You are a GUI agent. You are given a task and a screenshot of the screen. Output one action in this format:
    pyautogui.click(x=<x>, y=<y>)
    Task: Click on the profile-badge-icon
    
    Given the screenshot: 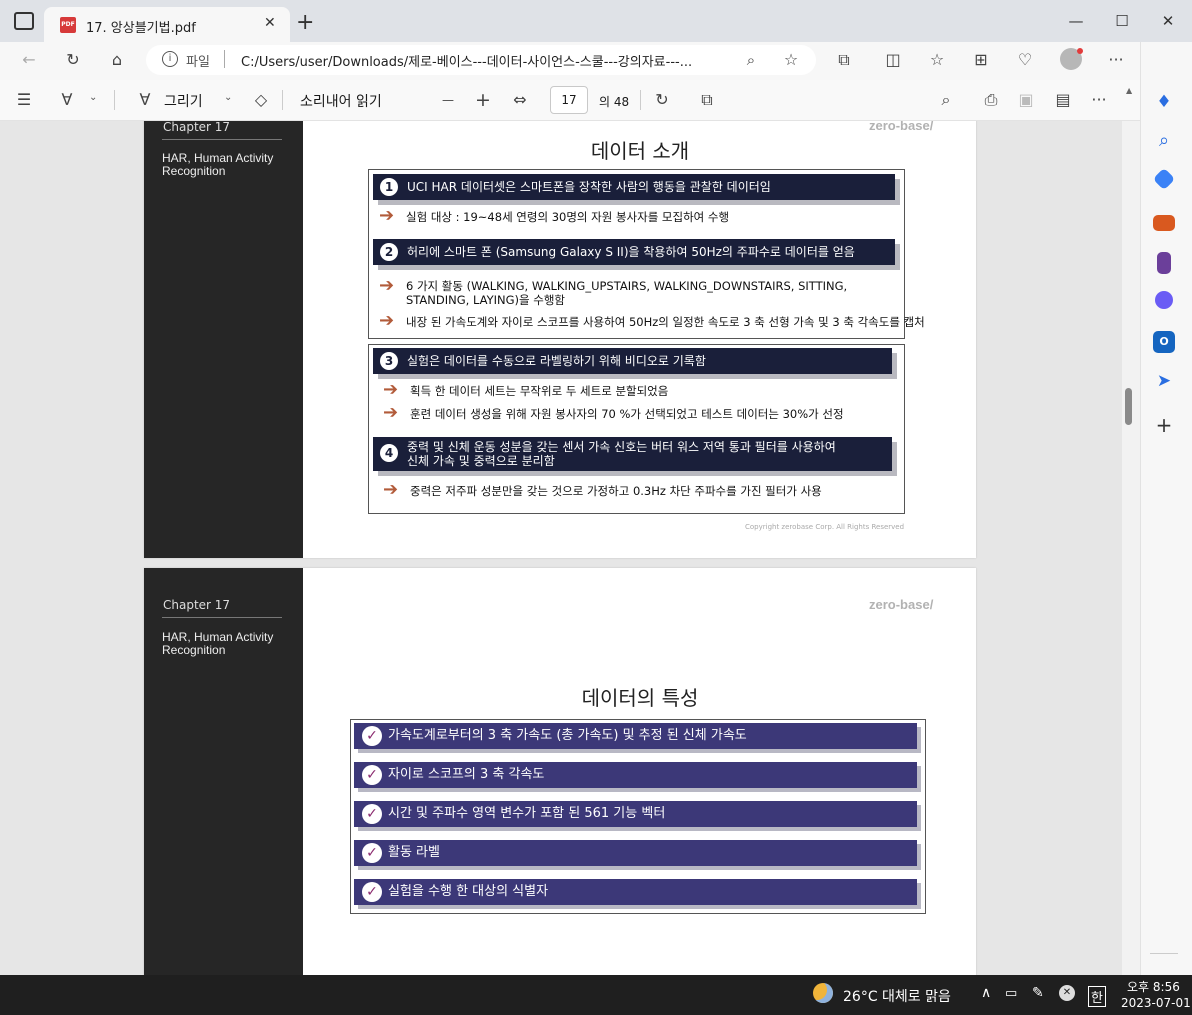 What is the action you would take?
    pyautogui.click(x=1080, y=51)
    